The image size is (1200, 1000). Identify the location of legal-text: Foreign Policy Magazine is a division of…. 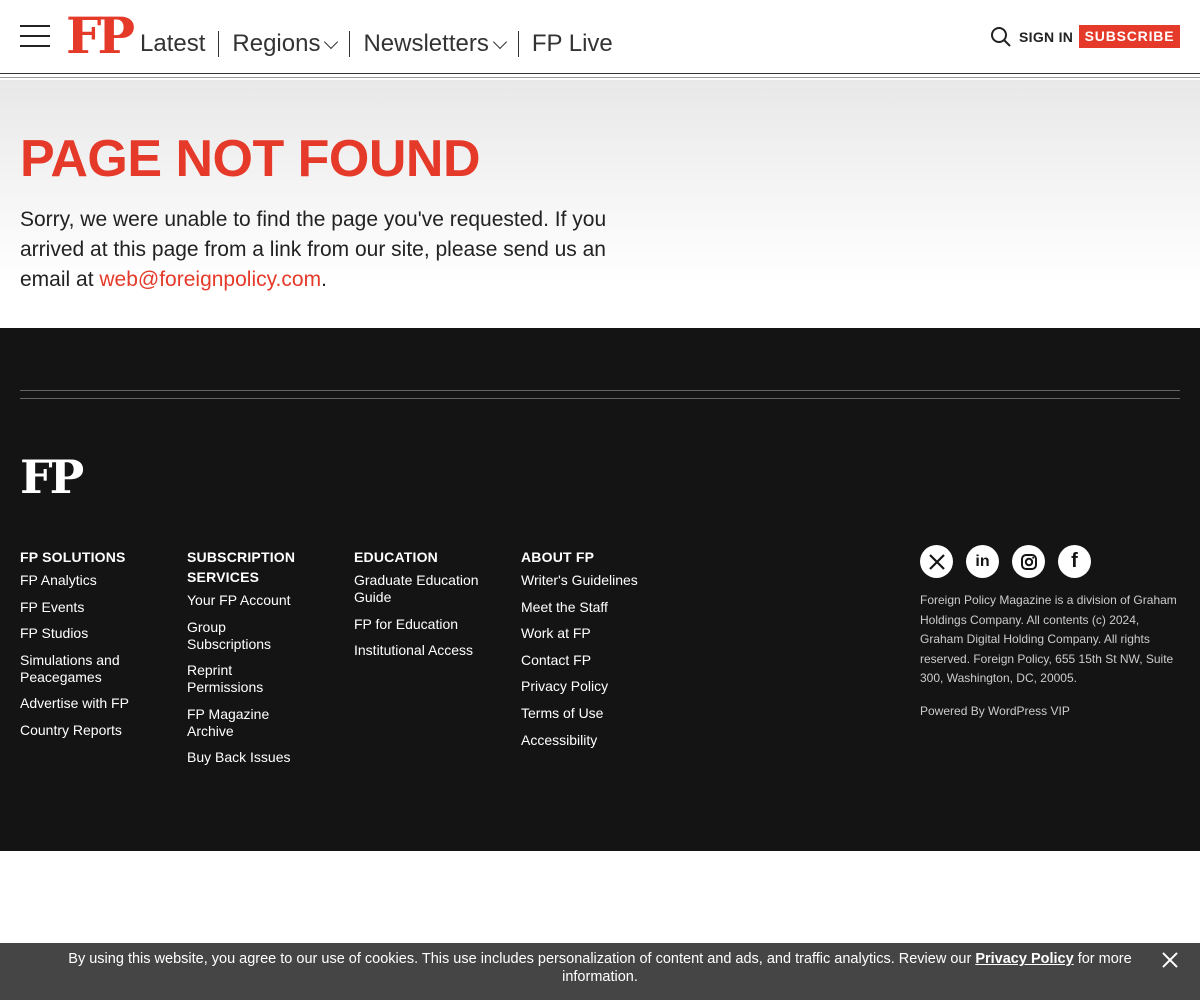
(1048, 639).